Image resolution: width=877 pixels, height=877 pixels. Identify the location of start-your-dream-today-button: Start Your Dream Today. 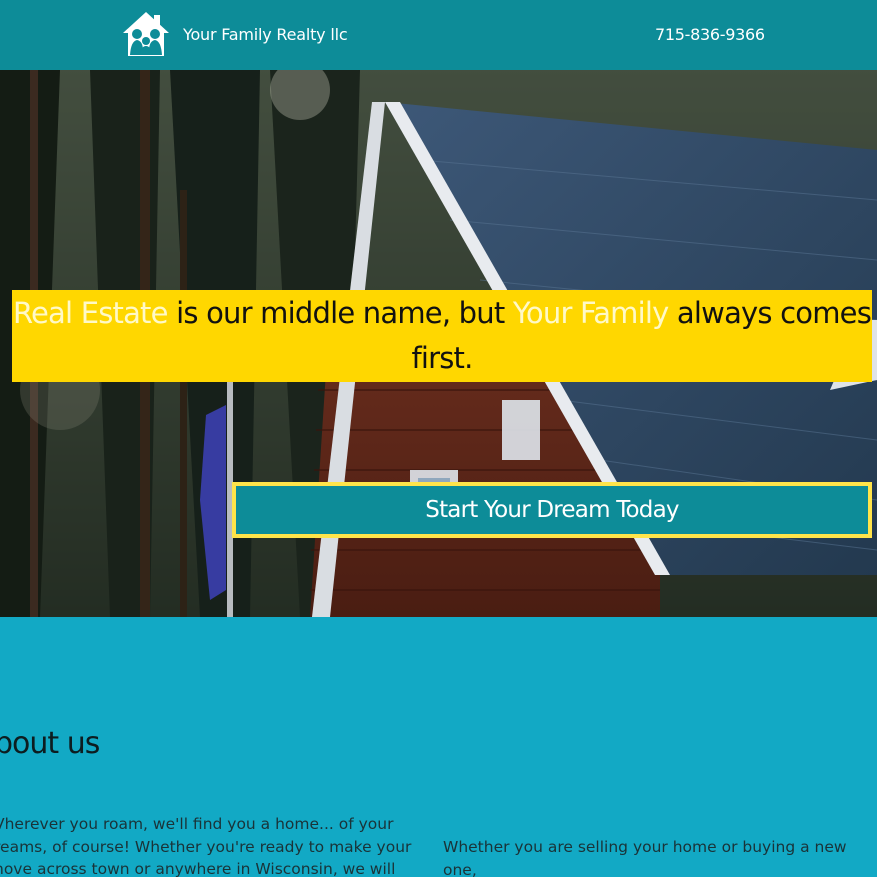
(552, 510).